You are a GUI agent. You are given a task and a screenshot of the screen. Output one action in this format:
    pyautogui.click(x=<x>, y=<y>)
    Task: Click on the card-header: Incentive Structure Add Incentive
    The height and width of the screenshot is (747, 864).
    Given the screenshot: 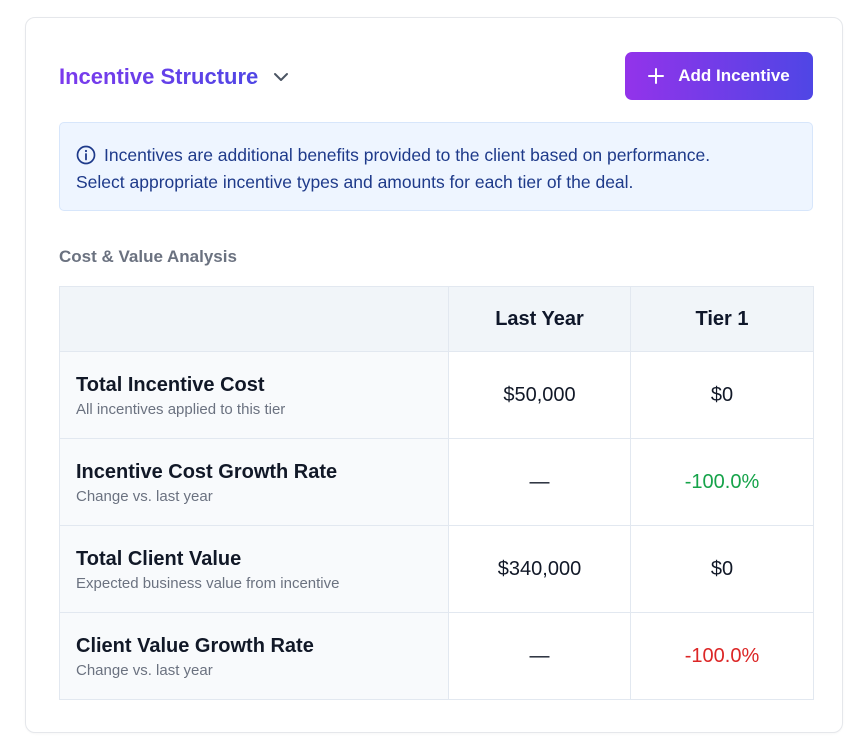 What is the action you would take?
    pyautogui.click(x=436, y=76)
    